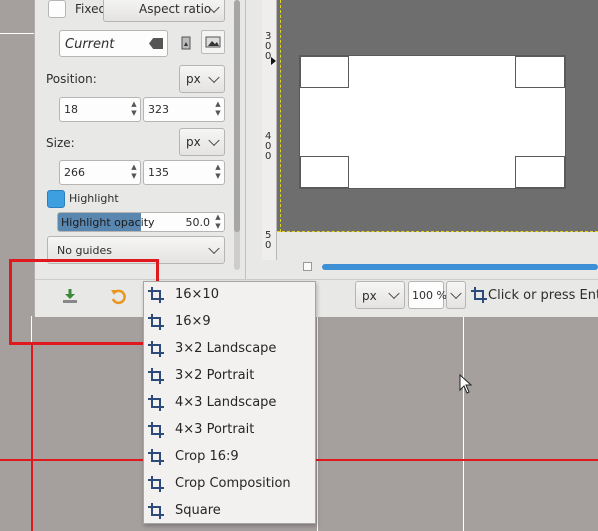 The image size is (598, 531). I want to click on zoom-value: 100 %, so click(429, 295).